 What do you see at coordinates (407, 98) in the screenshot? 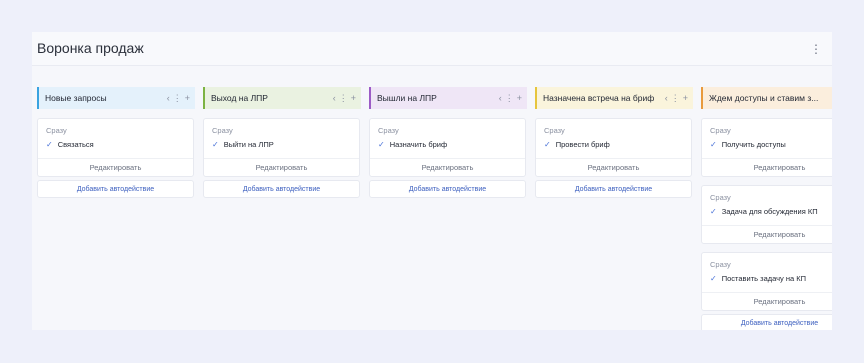
I see `column-title: Вышли на ЛПР` at bounding box center [407, 98].